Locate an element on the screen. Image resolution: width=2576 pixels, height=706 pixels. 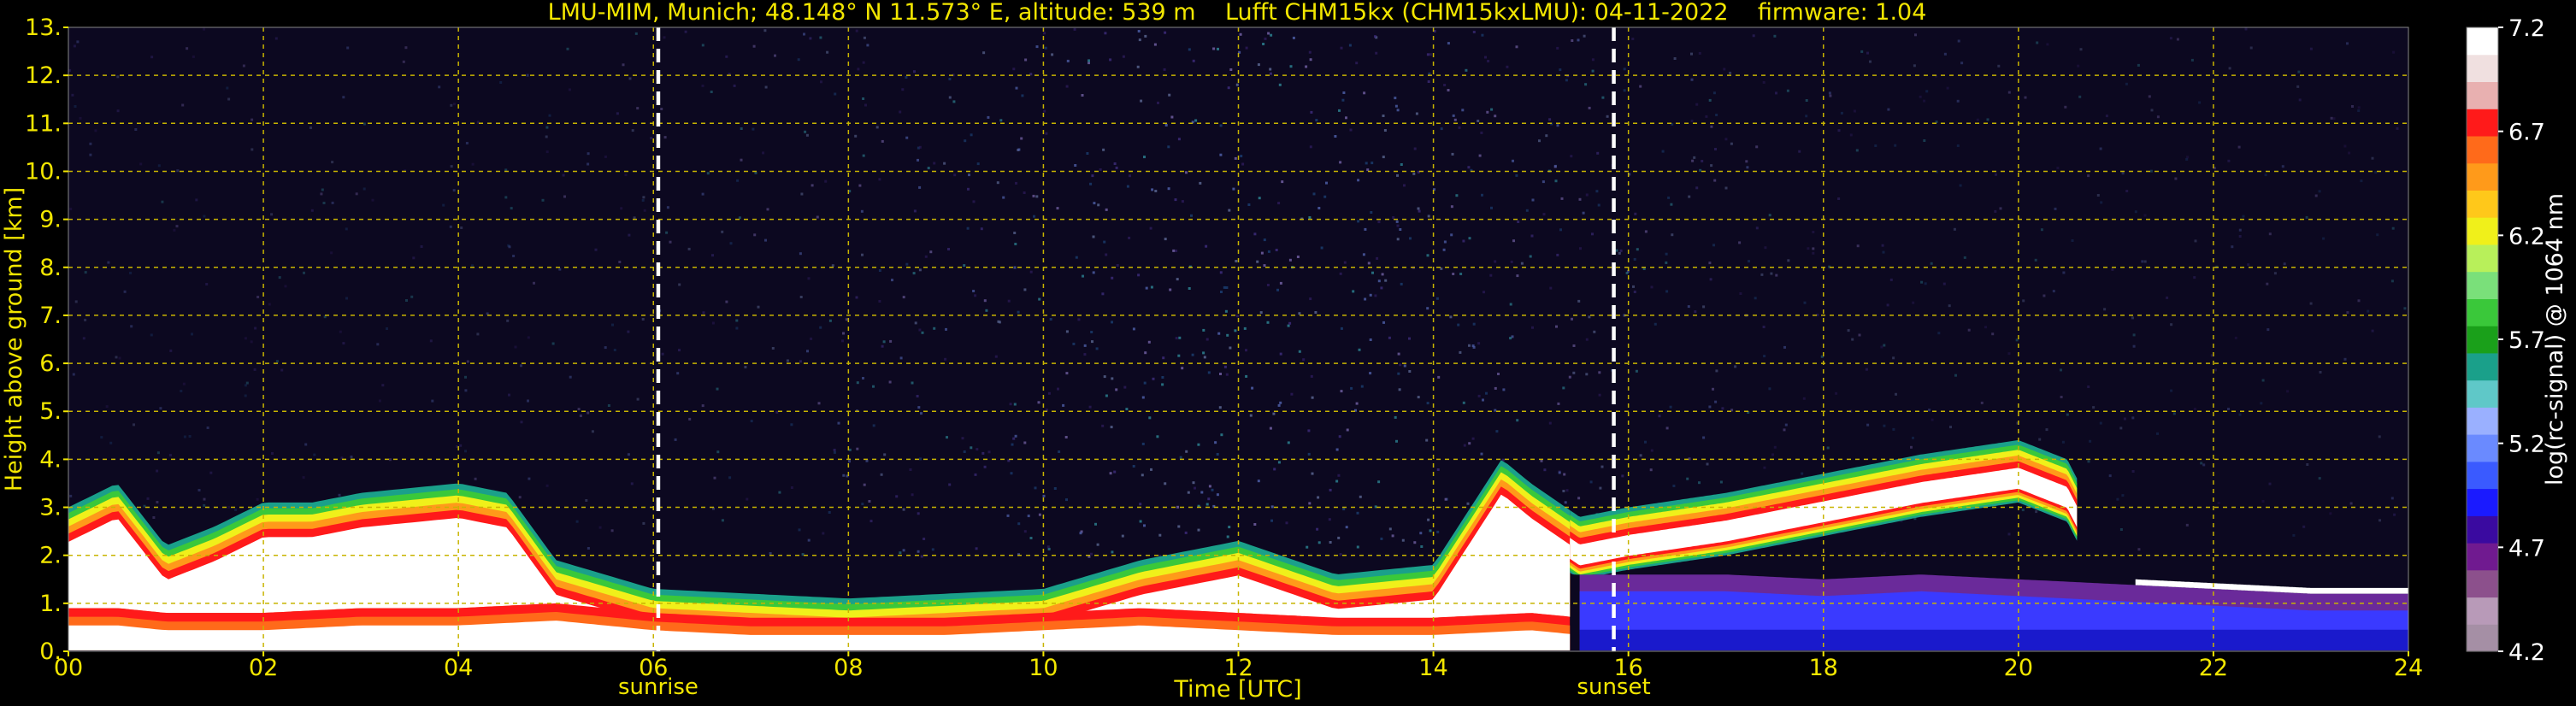
annotation-label: sunrise is located at coordinates (658, 687).